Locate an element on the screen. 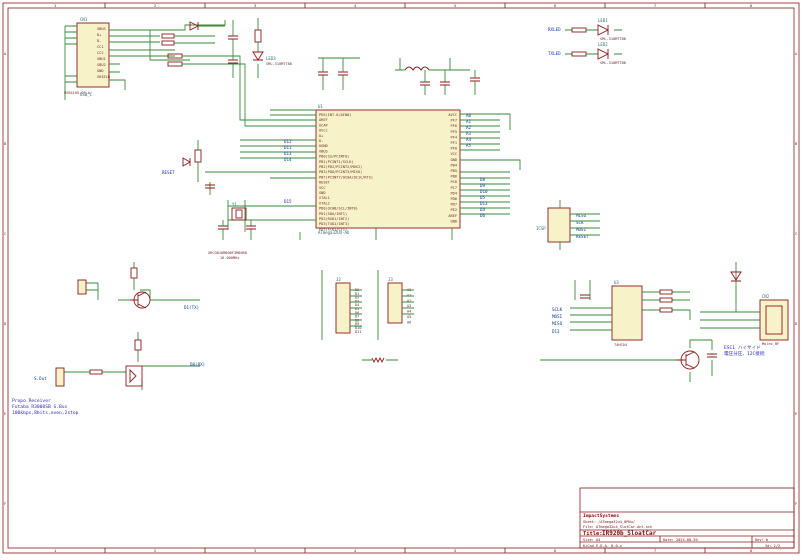  led-tx-value: SML-310MTT86 is located at coordinates (613, 63).